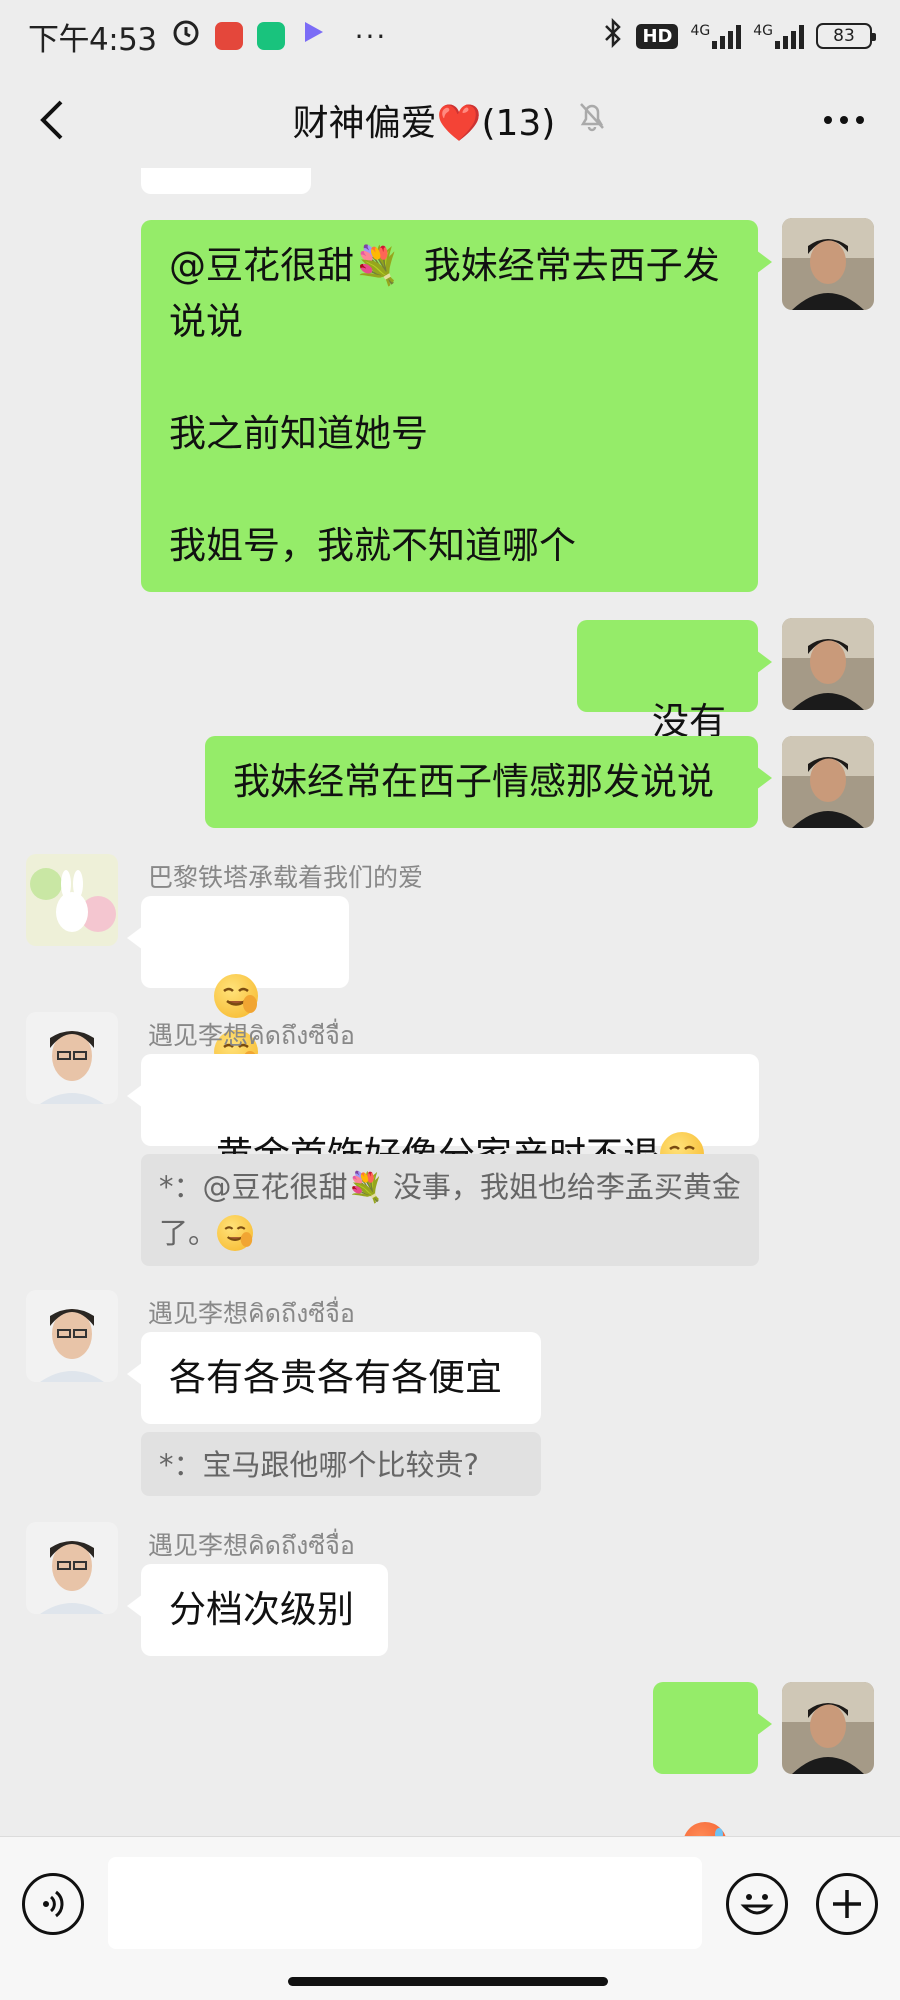 Image resolution: width=900 pixels, height=2000 pixels. Describe the element at coordinates (705, 1829) in the screenshot. I see `sweat-angry-emoji-icon` at that location.